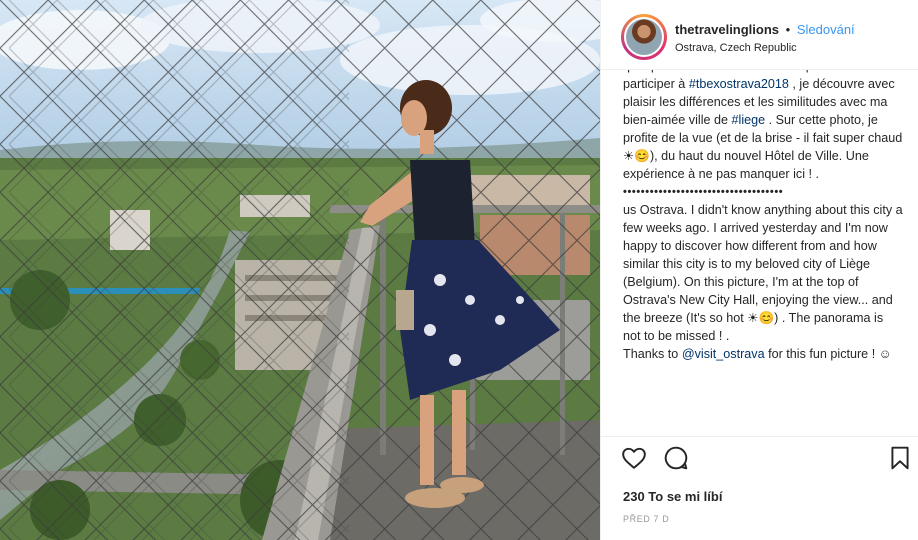  I want to click on action-bar: 230 To se mi líbí PŘED 7 D, so click(759, 488).